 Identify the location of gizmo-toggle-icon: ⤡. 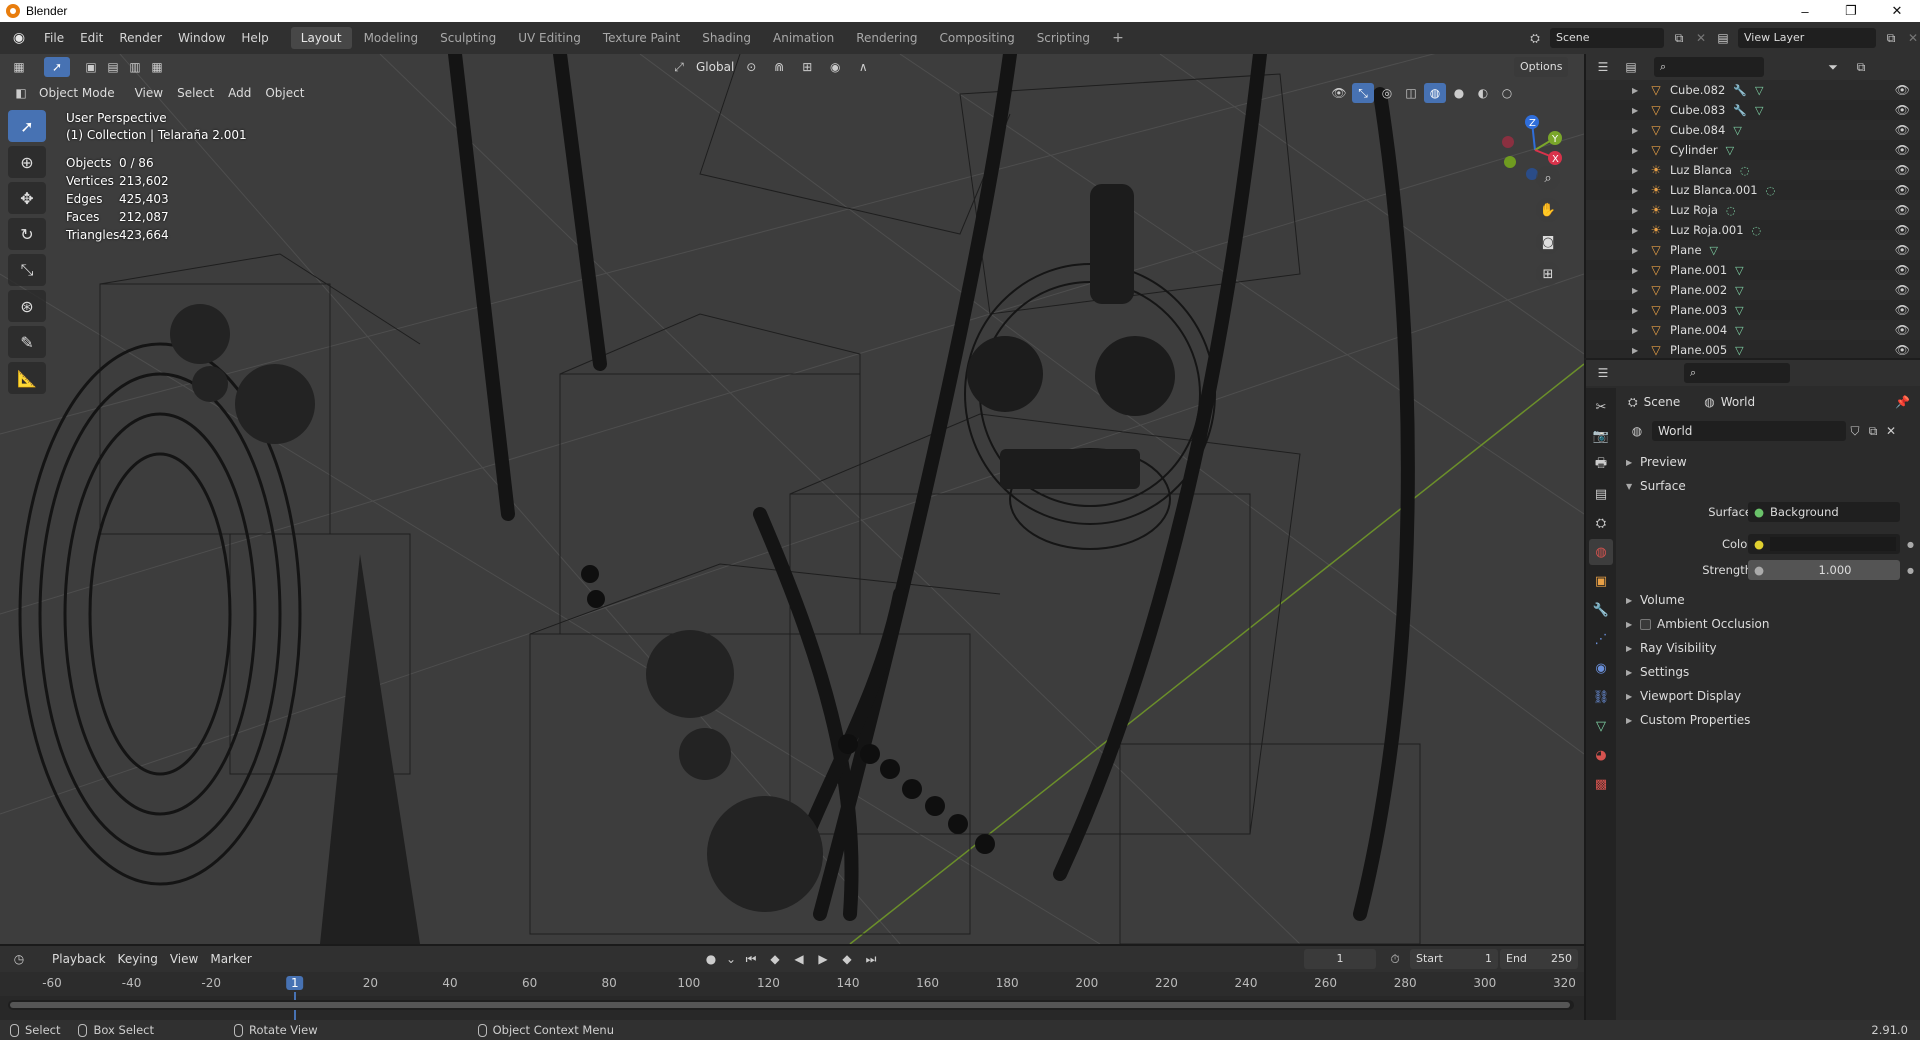
(1363, 93).